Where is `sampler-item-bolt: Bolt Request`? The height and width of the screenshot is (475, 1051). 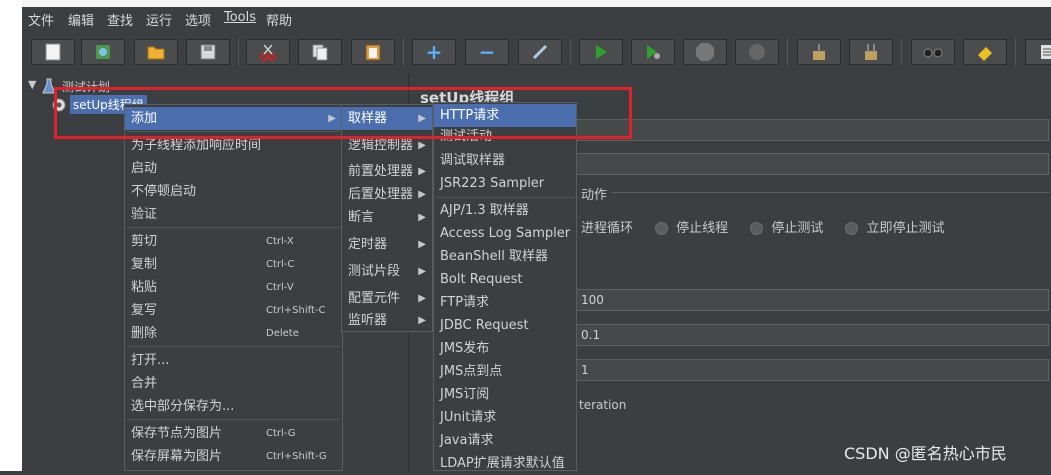 sampler-item-bolt: Bolt Request is located at coordinates (505, 279).